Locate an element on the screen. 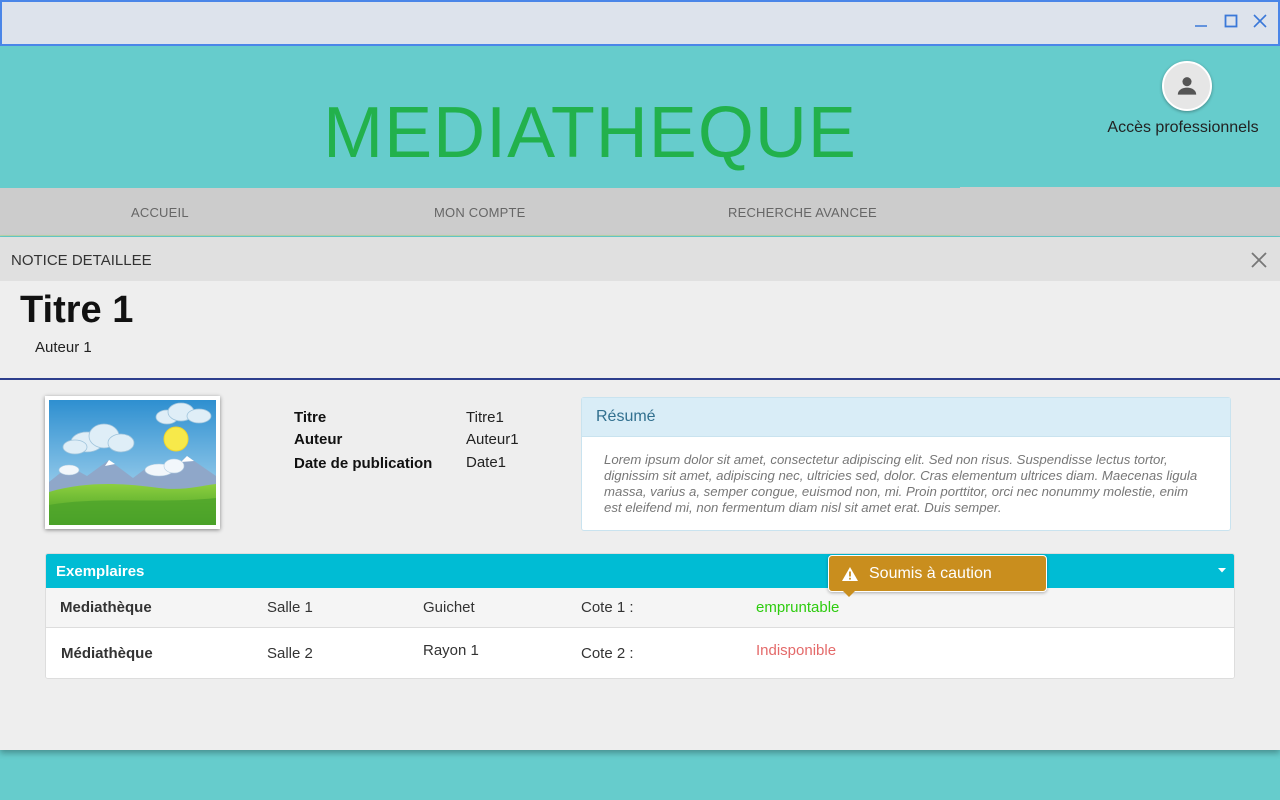  window-titlebar is located at coordinates (640, 23).